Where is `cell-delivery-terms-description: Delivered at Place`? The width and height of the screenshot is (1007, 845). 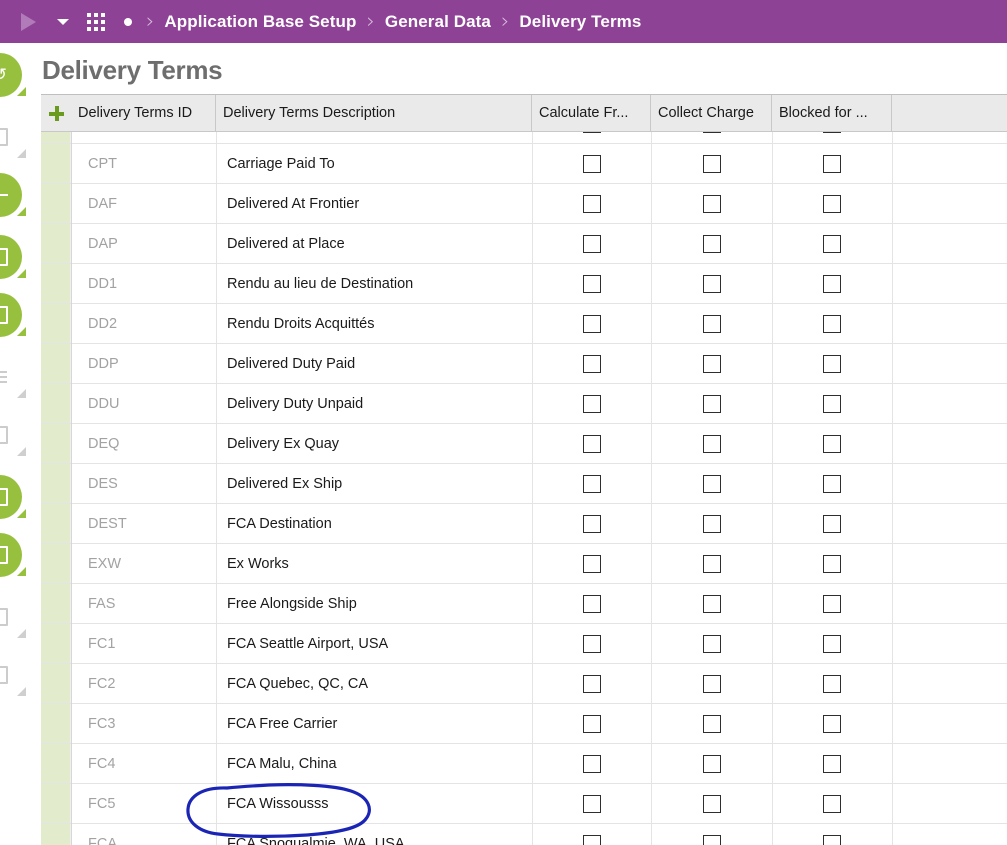
cell-delivery-terms-description: Delivered at Place is located at coordinates (374, 243).